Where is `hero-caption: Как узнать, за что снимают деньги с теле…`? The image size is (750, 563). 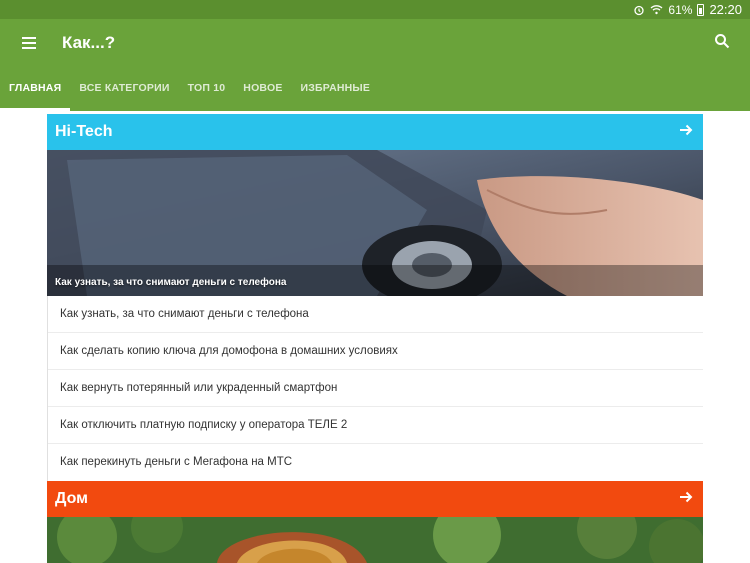 hero-caption: Как узнать, за что снимают деньги с теле… is located at coordinates (171, 282).